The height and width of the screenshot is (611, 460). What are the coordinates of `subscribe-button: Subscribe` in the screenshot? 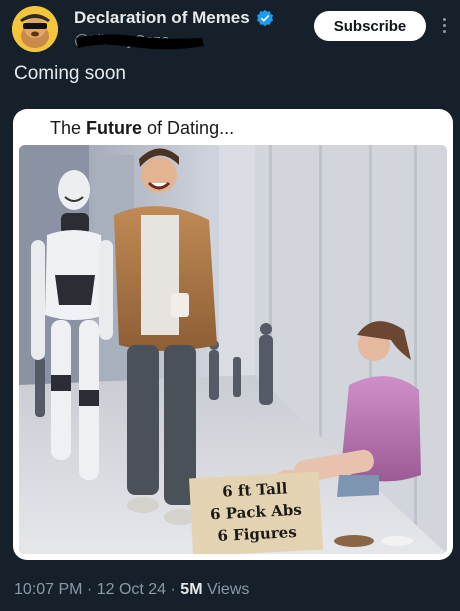 It's located at (370, 26).